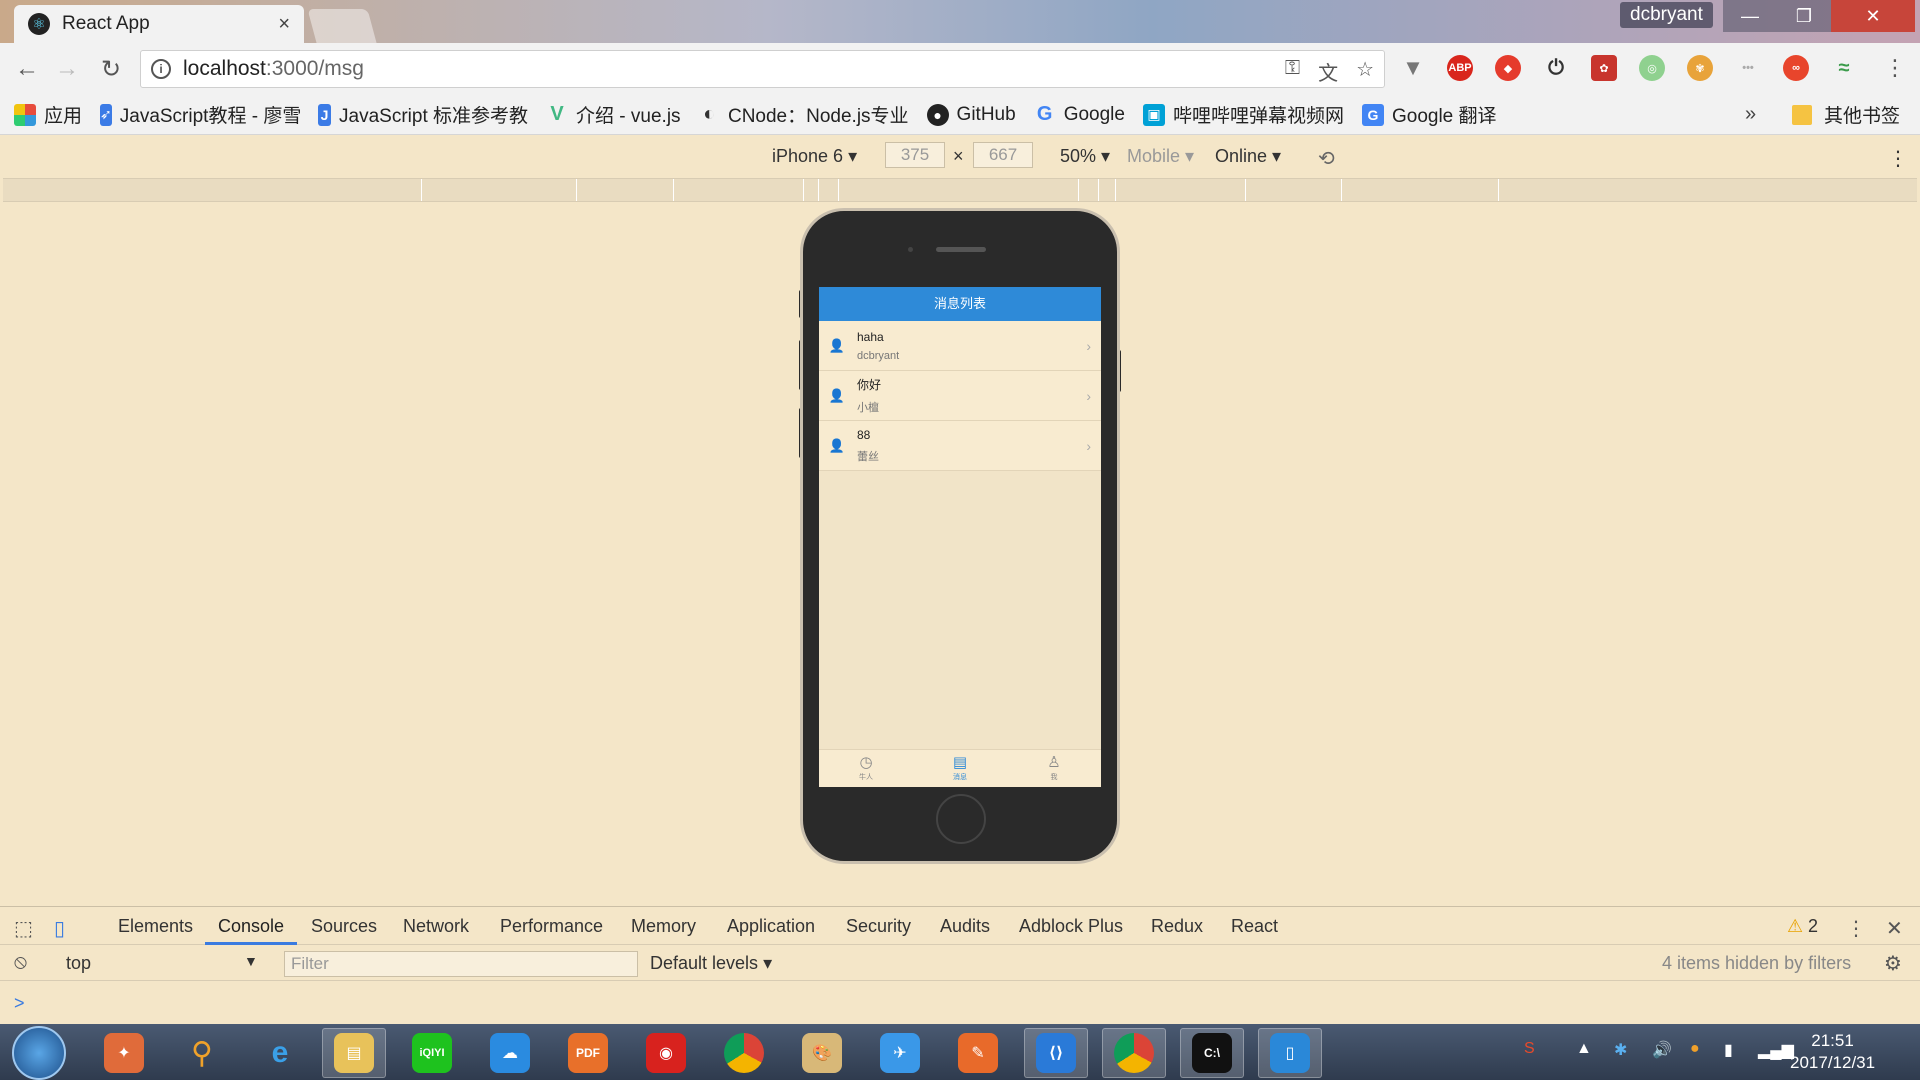  What do you see at coordinates (1804, 16) in the screenshot?
I see `maximize-button: ❐` at bounding box center [1804, 16].